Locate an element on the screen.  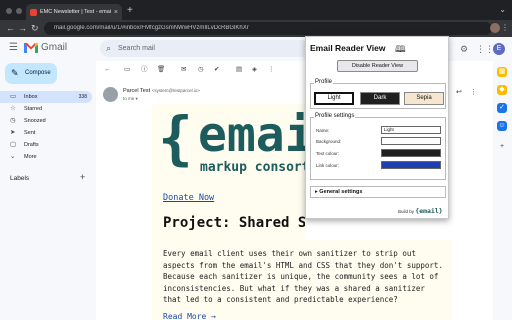
profile-settings-legend: Profile settings is located at coordinates (335, 116).